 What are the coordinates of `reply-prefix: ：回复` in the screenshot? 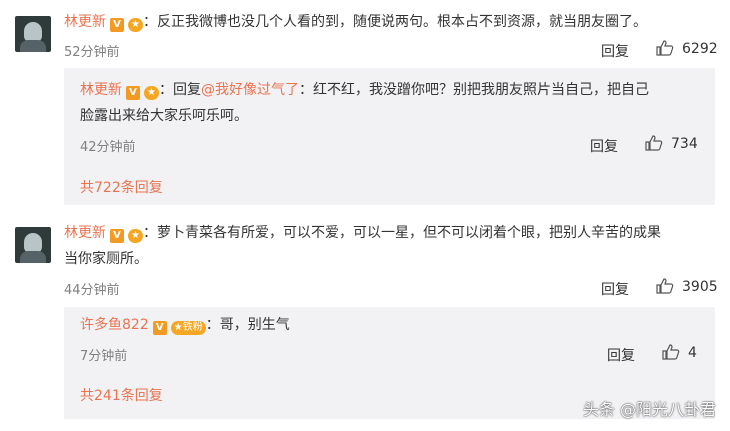 It's located at (179, 90).